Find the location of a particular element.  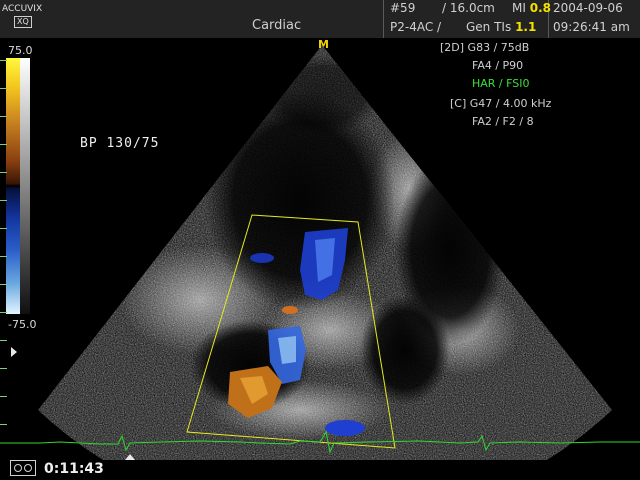

cine-timer: 0:11:43 is located at coordinates (74, 469).